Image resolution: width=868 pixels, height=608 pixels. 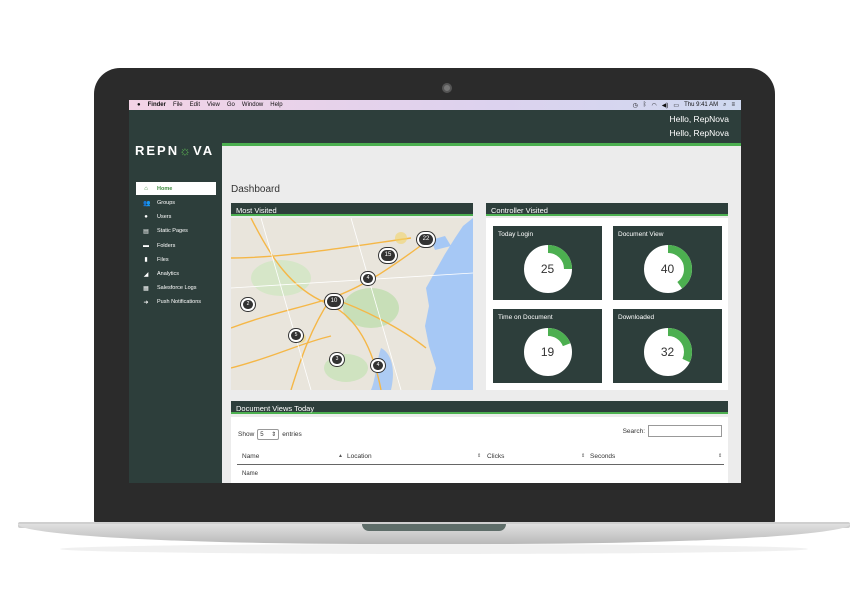 I want to click on spotlight-icon: ⌕, so click(x=724, y=105).